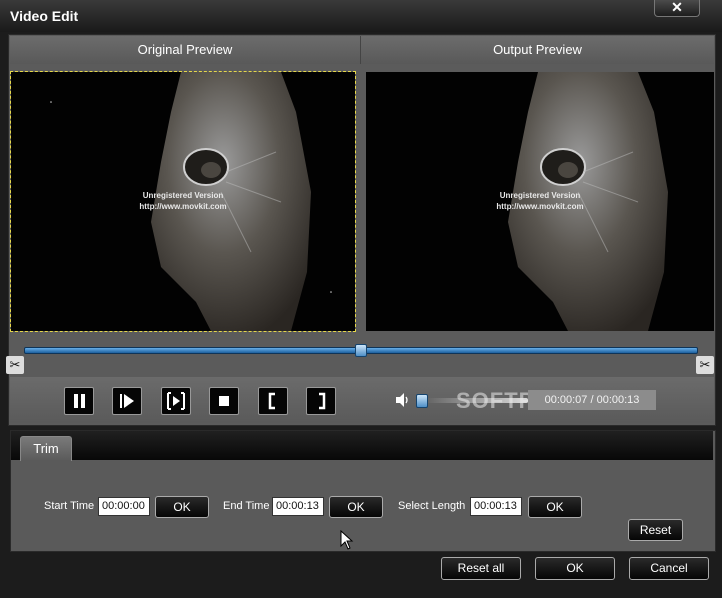  I want to click on pause-icon, so click(79, 401).